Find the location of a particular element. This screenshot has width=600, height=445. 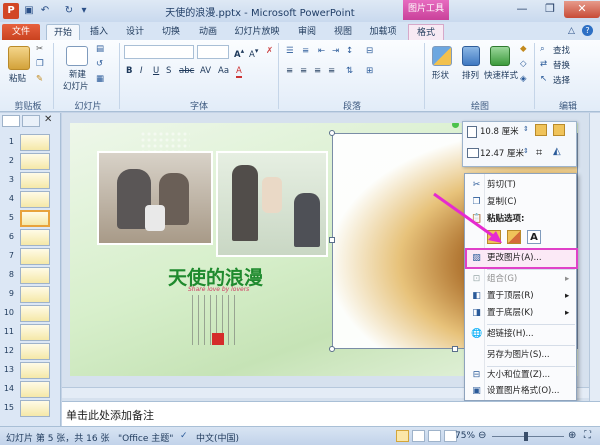

strikethrough-icon: abc is located at coordinates (186, 71).